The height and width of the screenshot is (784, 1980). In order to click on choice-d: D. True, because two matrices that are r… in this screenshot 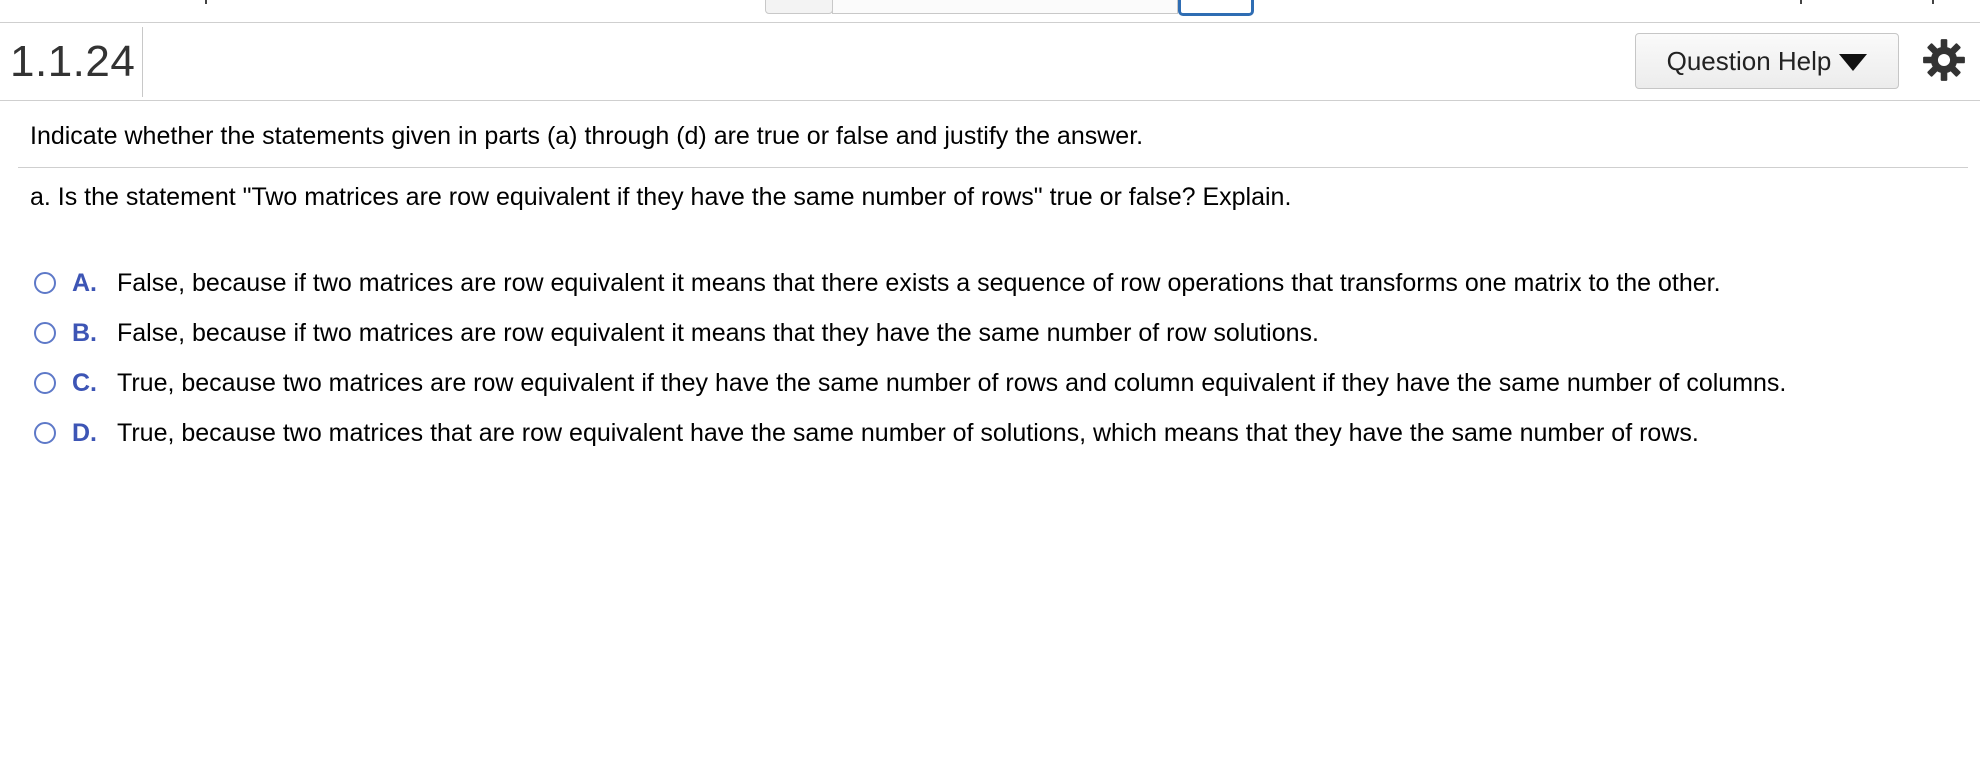, I will do `click(999, 433)`.